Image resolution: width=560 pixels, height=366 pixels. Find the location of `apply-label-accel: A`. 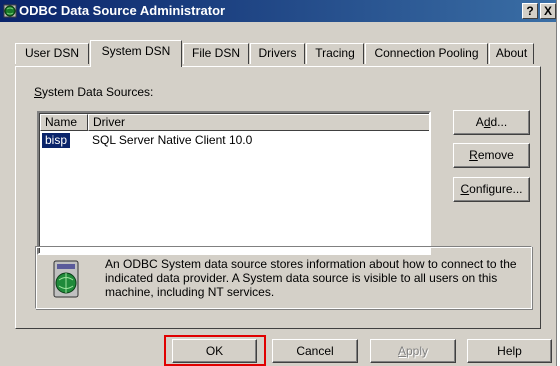

apply-label-accel: A is located at coordinates (401, 351).